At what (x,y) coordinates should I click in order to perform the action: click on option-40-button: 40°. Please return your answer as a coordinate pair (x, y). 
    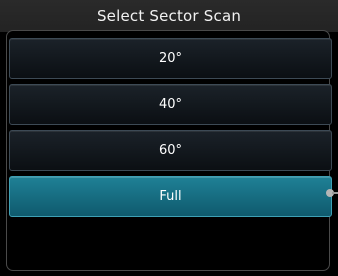
    Looking at the image, I should click on (170, 104).